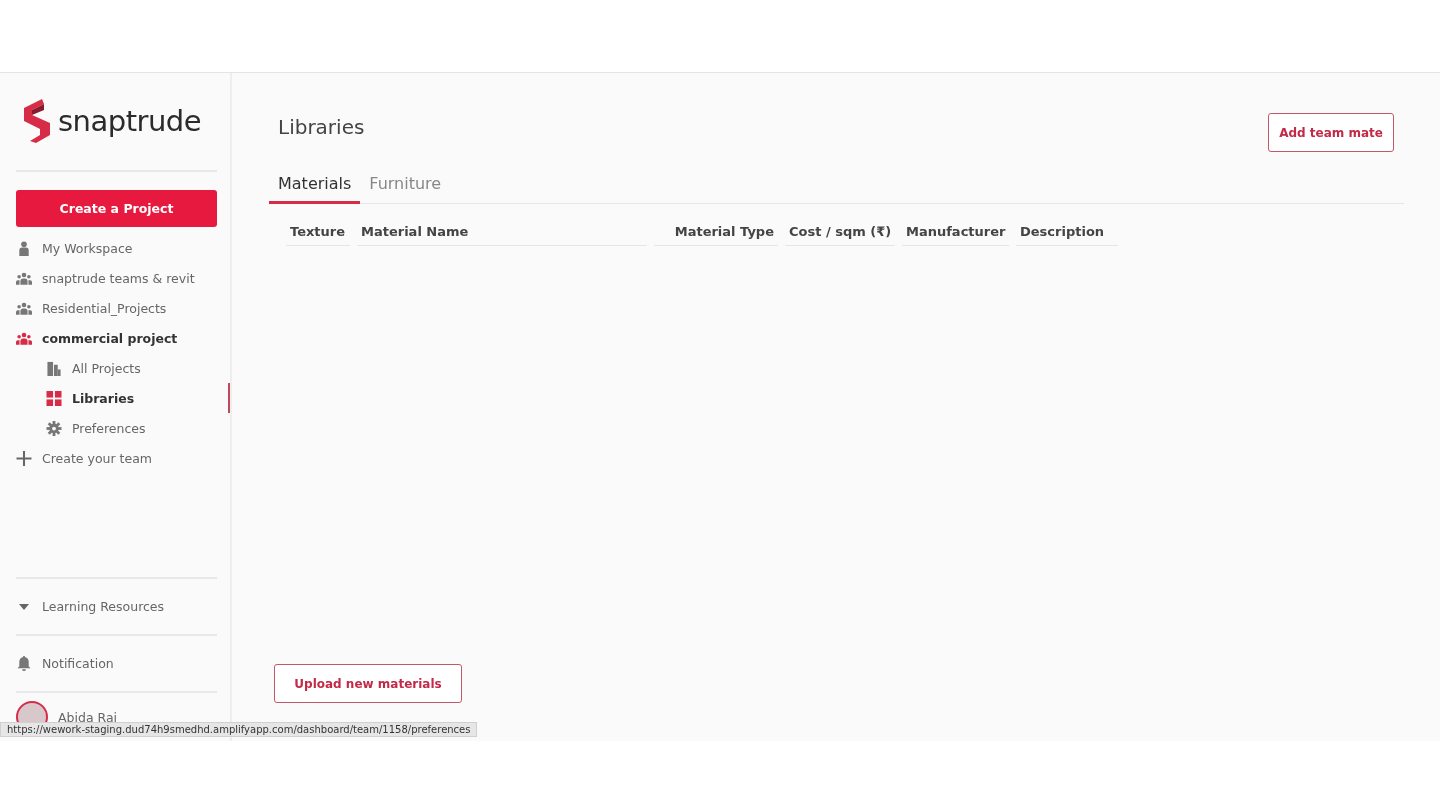  Describe the element at coordinates (321, 127) in the screenshot. I see `page-title: Libraries` at that location.